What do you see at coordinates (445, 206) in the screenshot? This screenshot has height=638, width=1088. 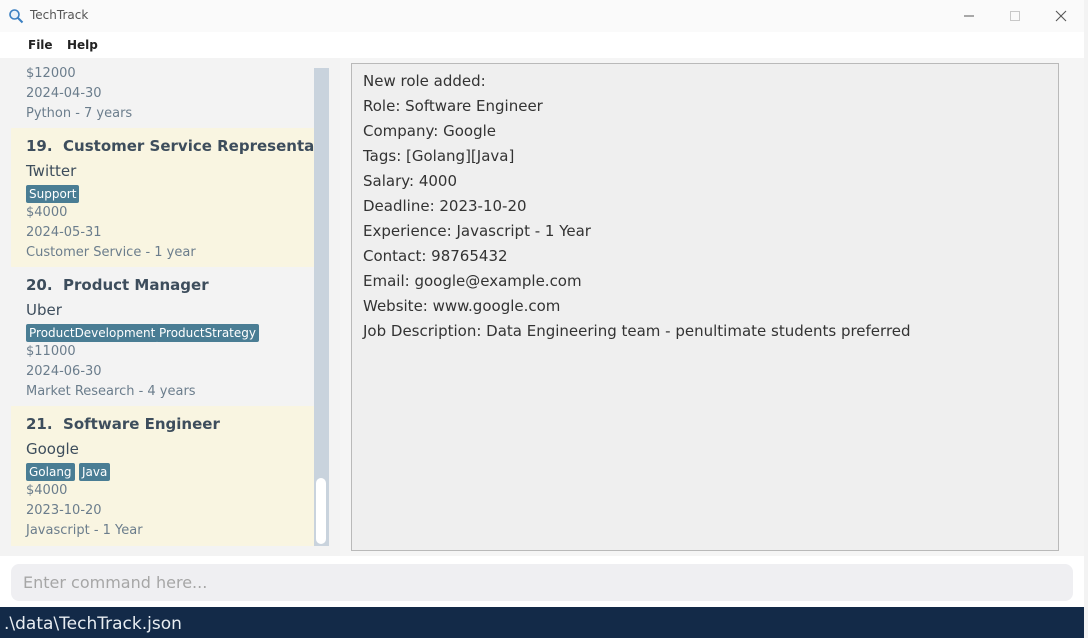 I see `result-line: Deadline: 2023-10-20` at bounding box center [445, 206].